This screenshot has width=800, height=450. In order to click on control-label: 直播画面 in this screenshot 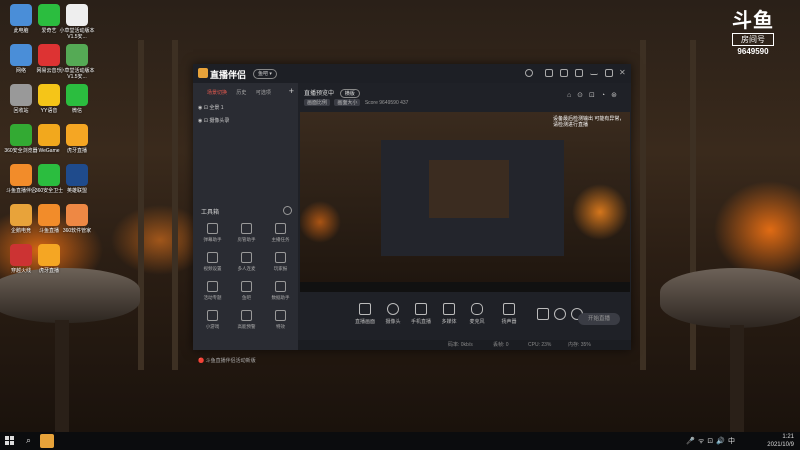, I will do `click(364, 322)`.